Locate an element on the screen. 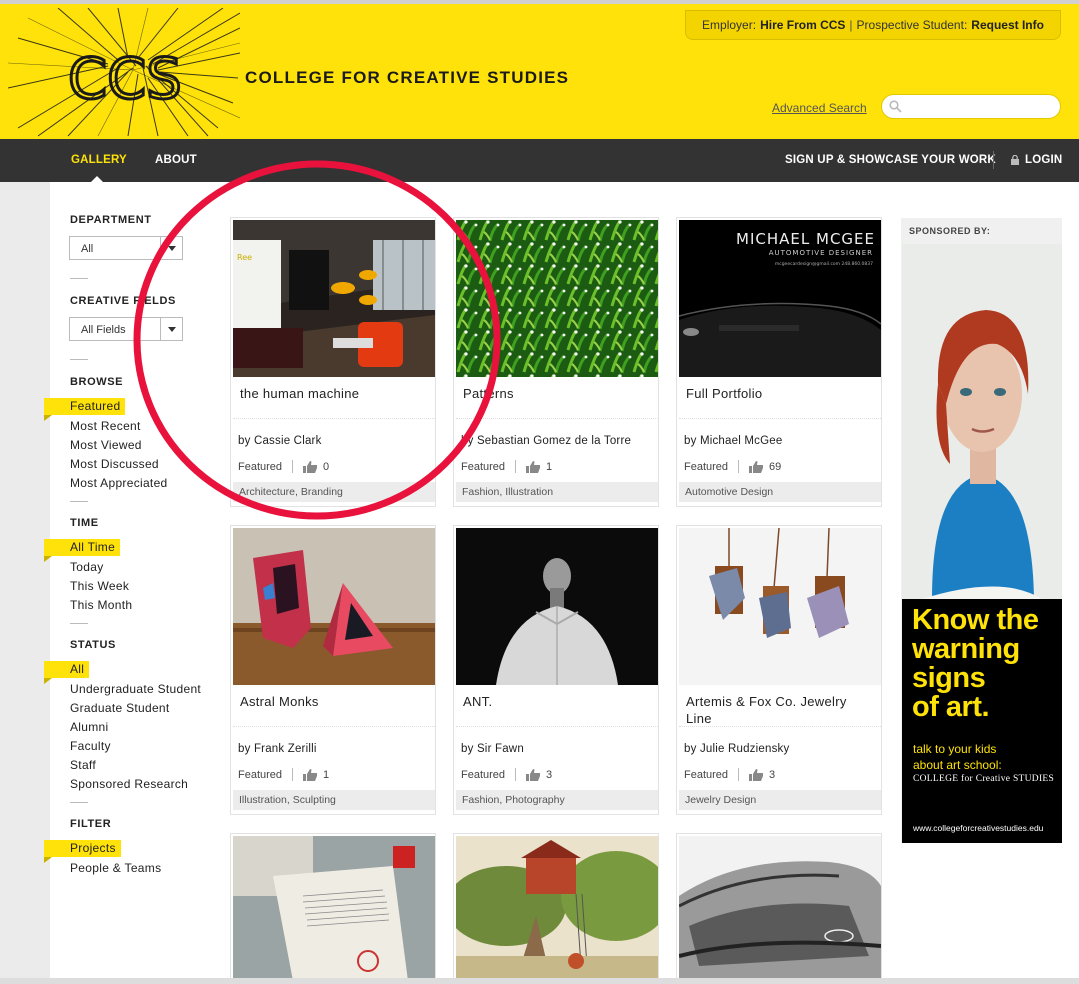 The height and width of the screenshot is (984, 1079). meta-divider is located at coordinates (739, 466).